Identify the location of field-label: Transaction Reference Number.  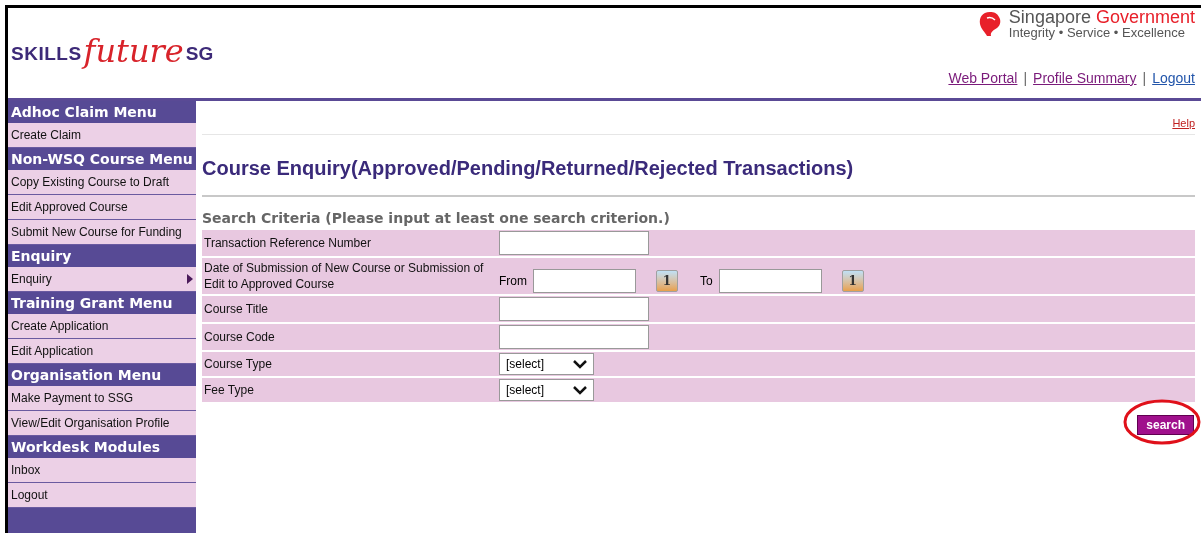
(288, 242).